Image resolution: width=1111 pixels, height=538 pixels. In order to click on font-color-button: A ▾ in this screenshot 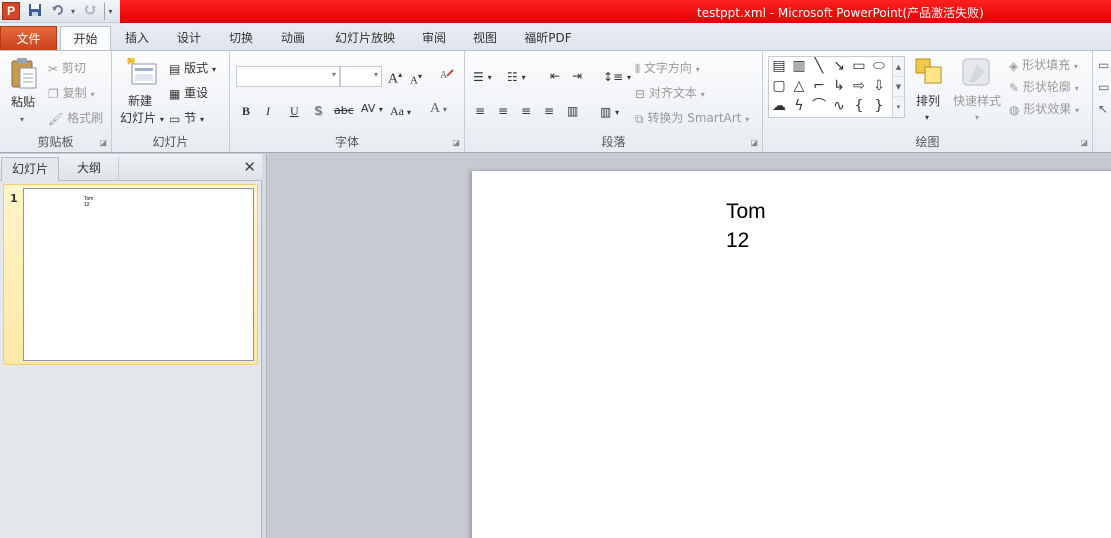, I will do `click(438, 109)`.